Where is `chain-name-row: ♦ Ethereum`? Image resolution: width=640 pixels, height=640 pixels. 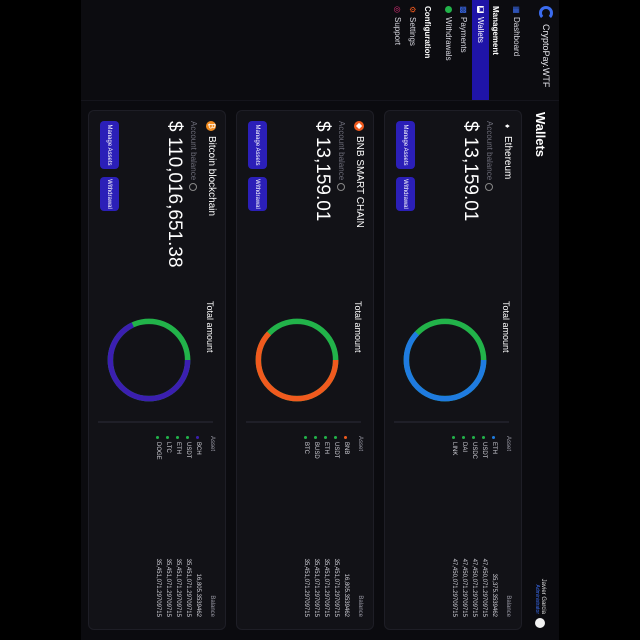
chain-name-row: ♦ Ethereum is located at coordinates (507, 150).